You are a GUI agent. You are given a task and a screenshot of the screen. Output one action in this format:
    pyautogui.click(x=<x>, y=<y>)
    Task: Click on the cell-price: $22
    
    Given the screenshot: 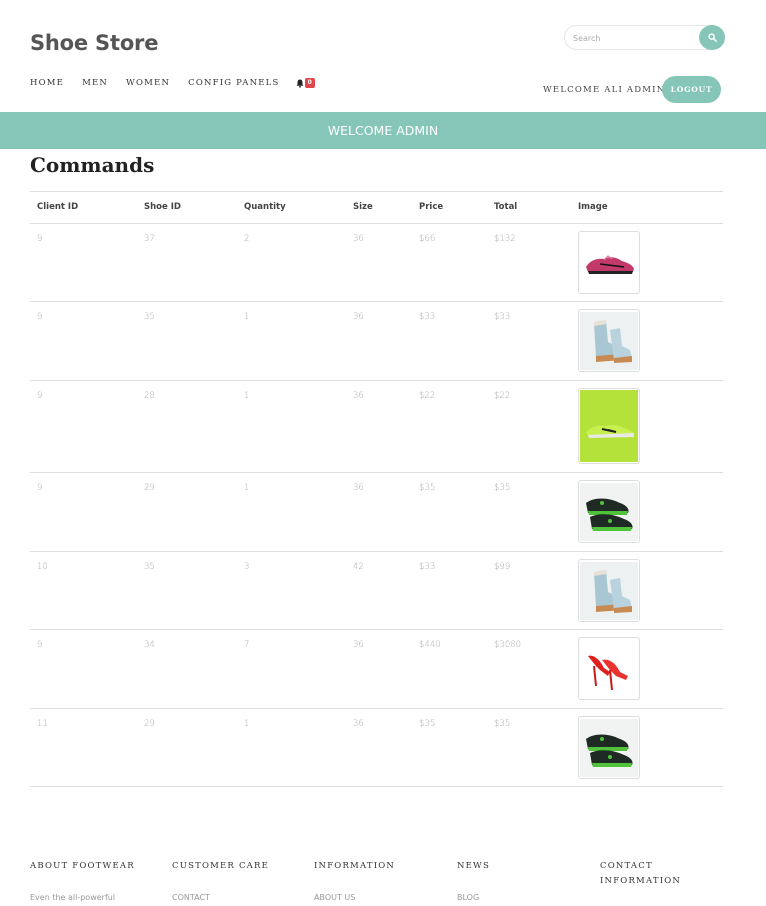 What is the action you would take?
    pyautogui.click(x=427, y=396)
    